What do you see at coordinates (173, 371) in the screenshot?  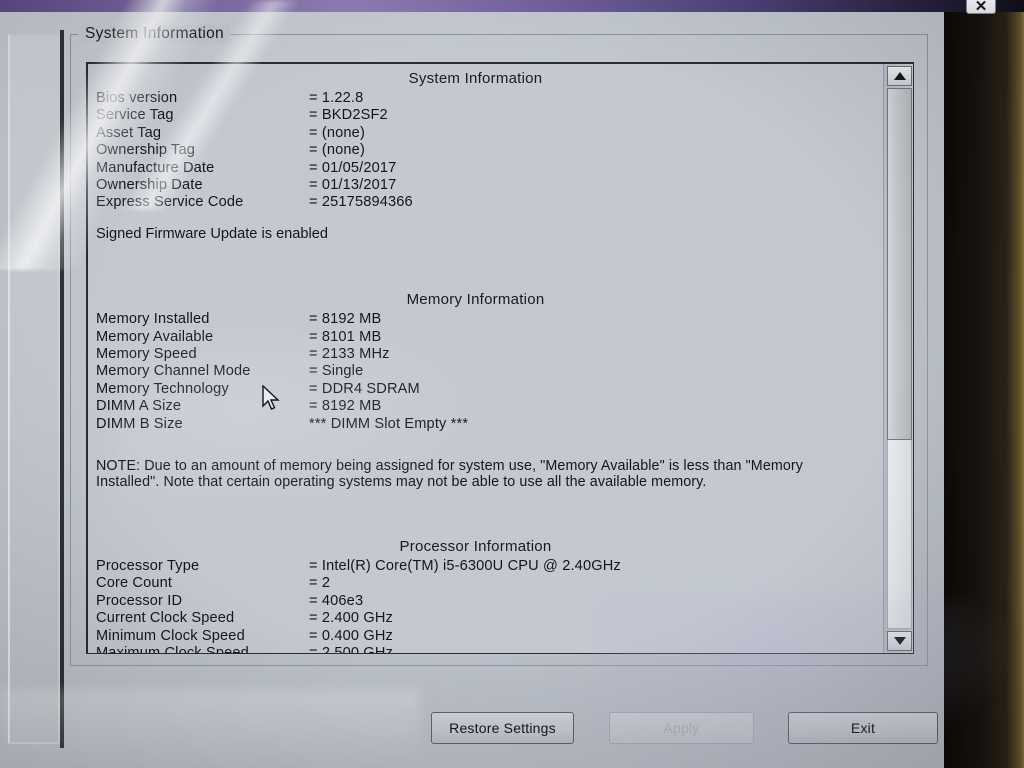 I see `info-key: Memory Channel Mode` at bounding box center [173, 371].